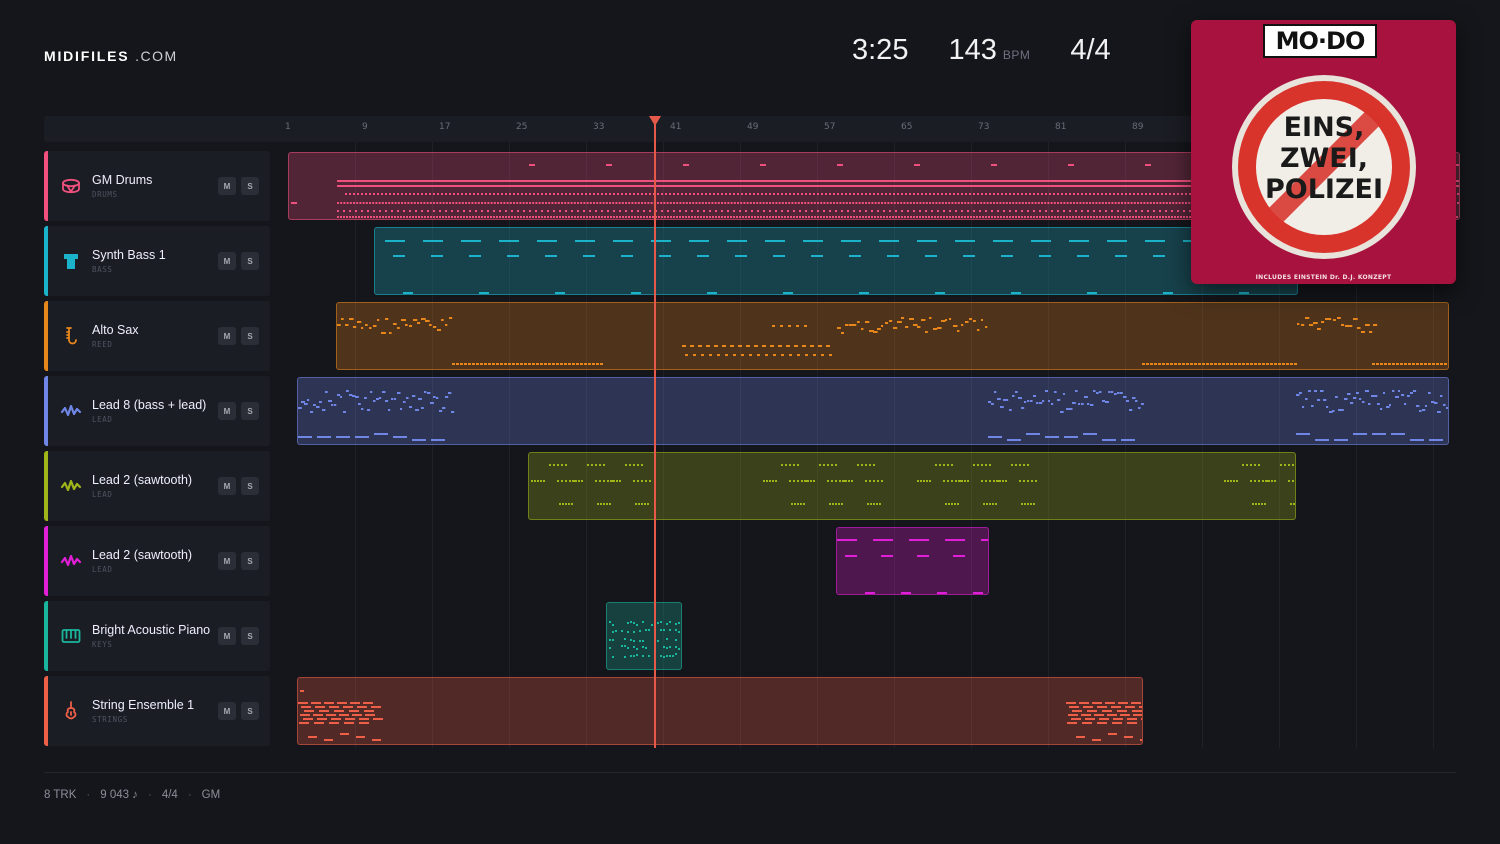 The image size is (1500, 844). I want to click on cover-brand-text: MO·DO, so click(1320, 41).